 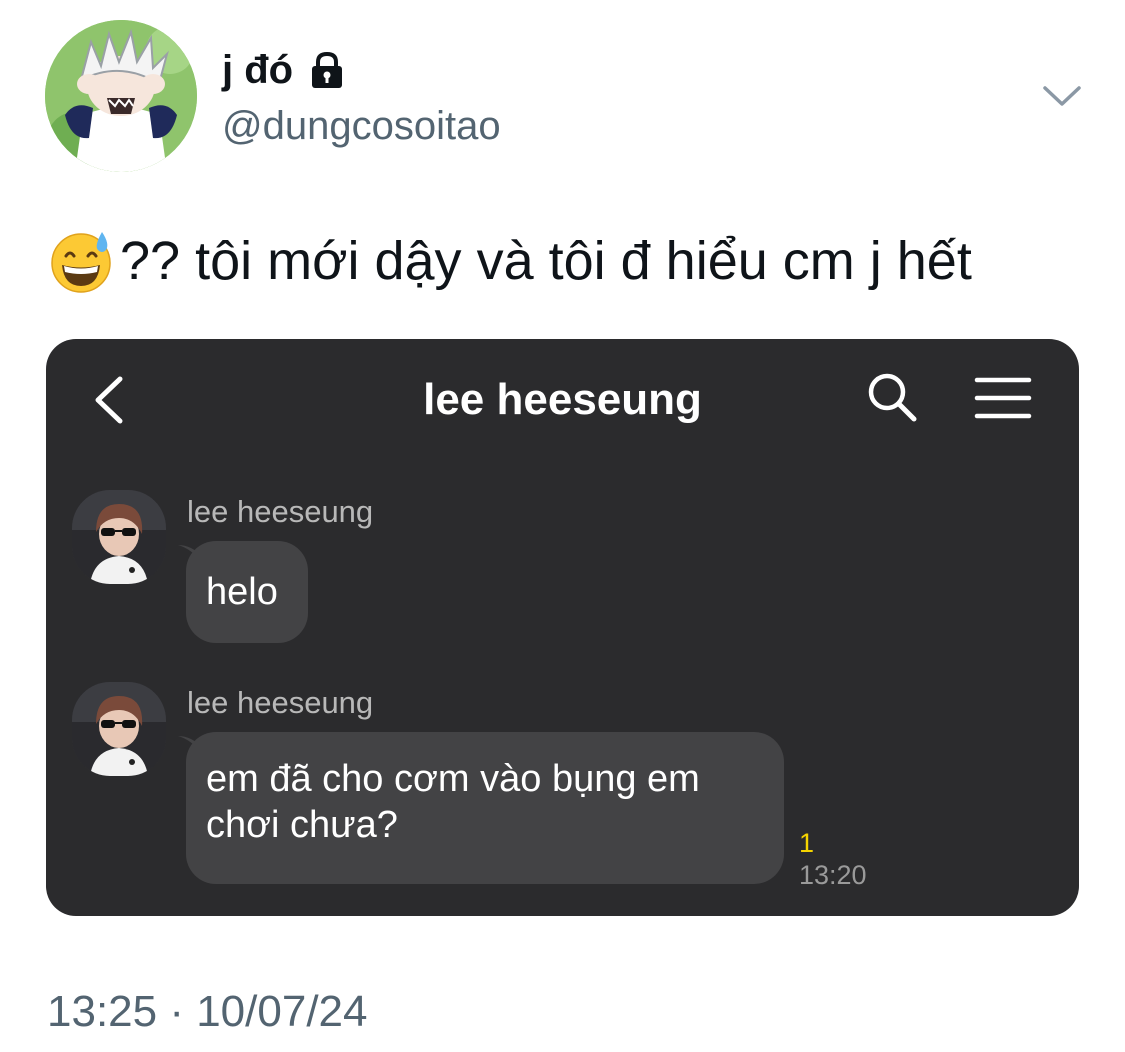 I want to click on chat-title: lee heeseung, so click(x=562, y=399).